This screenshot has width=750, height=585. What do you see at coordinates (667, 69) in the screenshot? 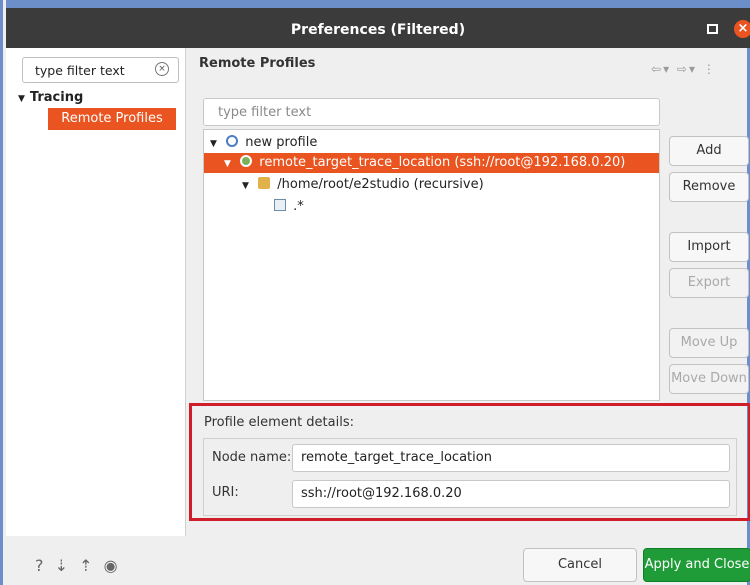
I see `back-menu-chevron-icon: ▾` at bounding box center [667, 69].